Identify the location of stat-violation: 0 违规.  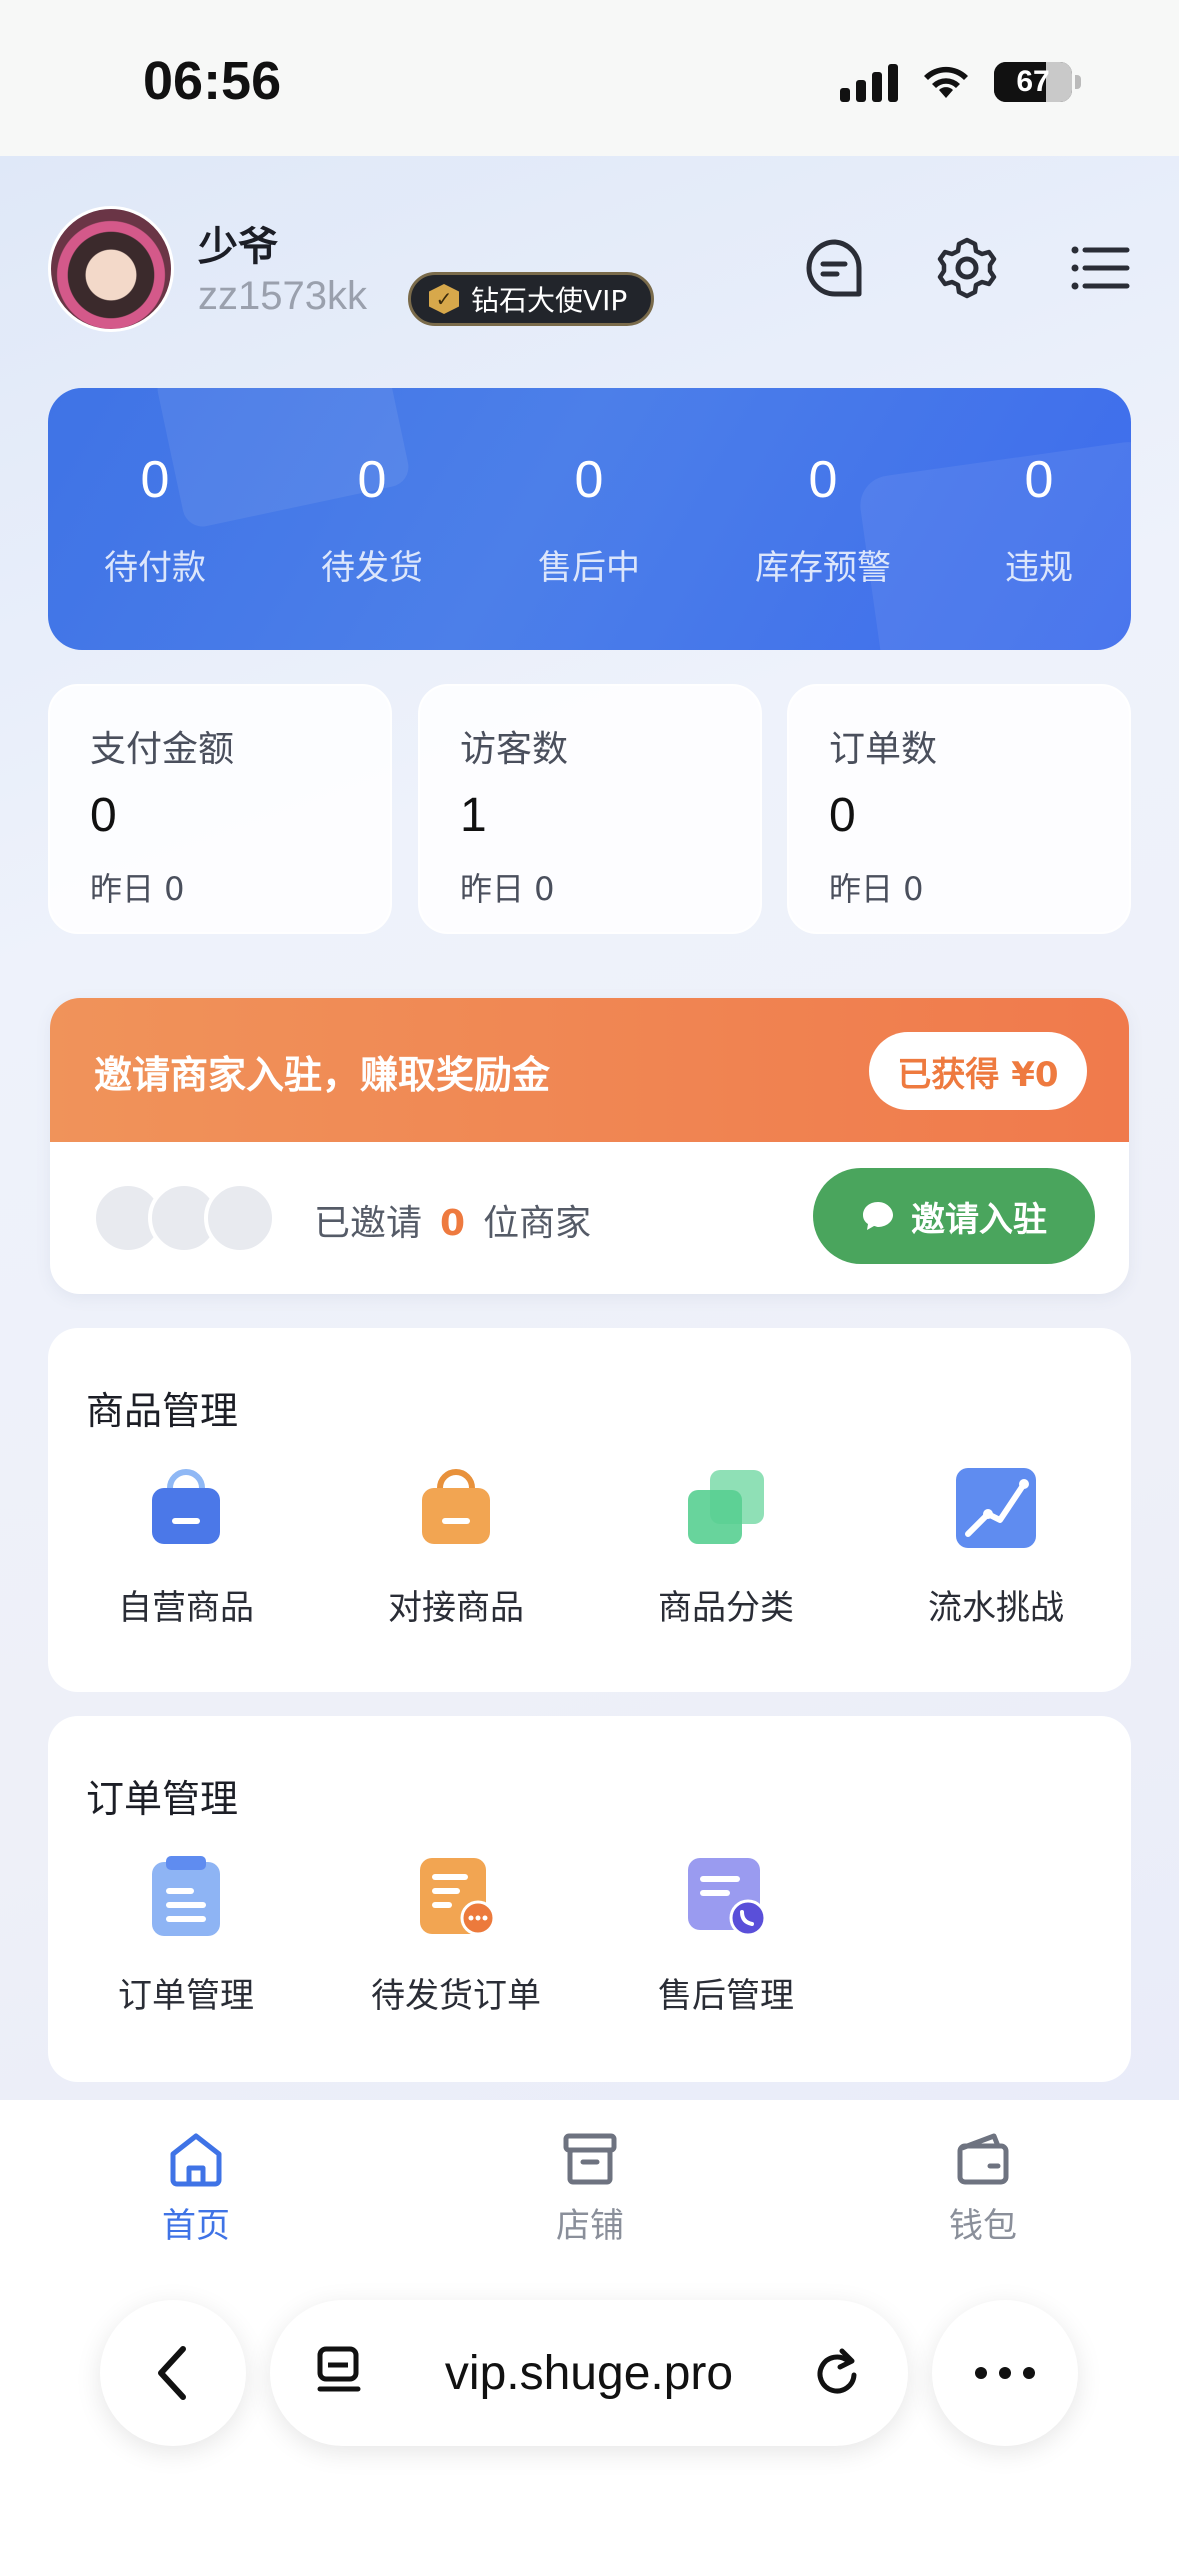
(1035, 519).